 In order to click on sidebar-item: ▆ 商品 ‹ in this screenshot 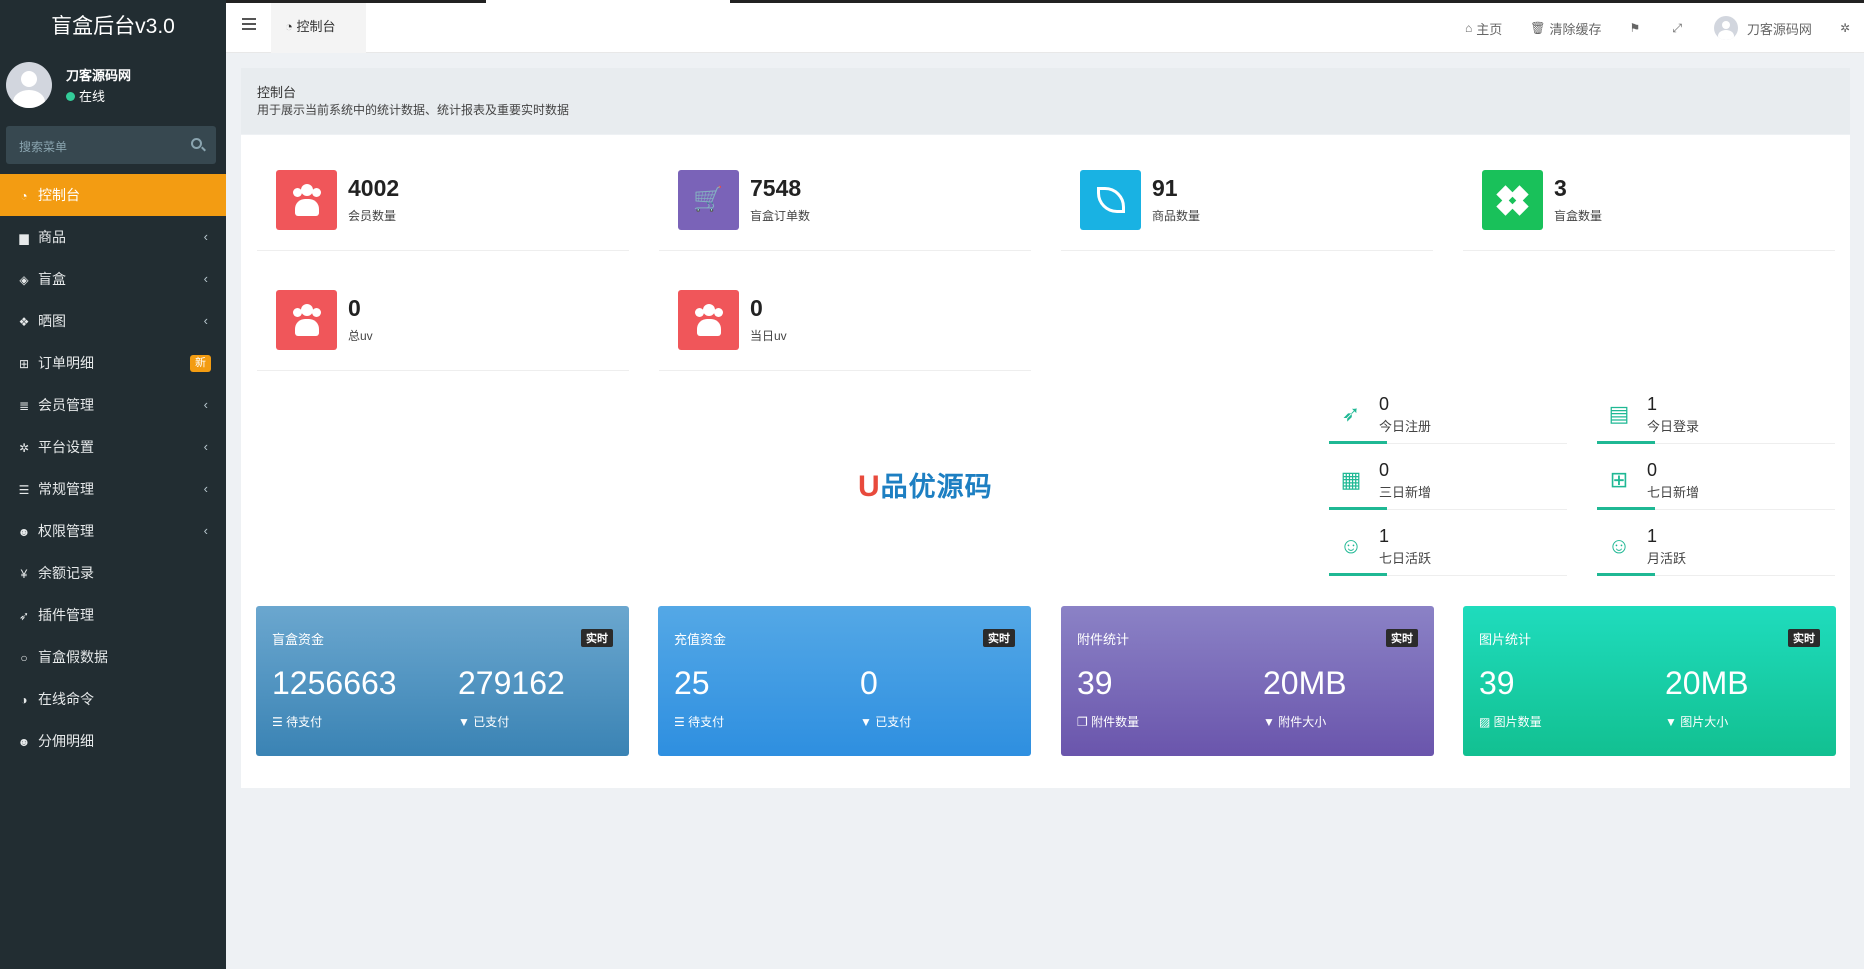, I will do `click(113, 237)`.